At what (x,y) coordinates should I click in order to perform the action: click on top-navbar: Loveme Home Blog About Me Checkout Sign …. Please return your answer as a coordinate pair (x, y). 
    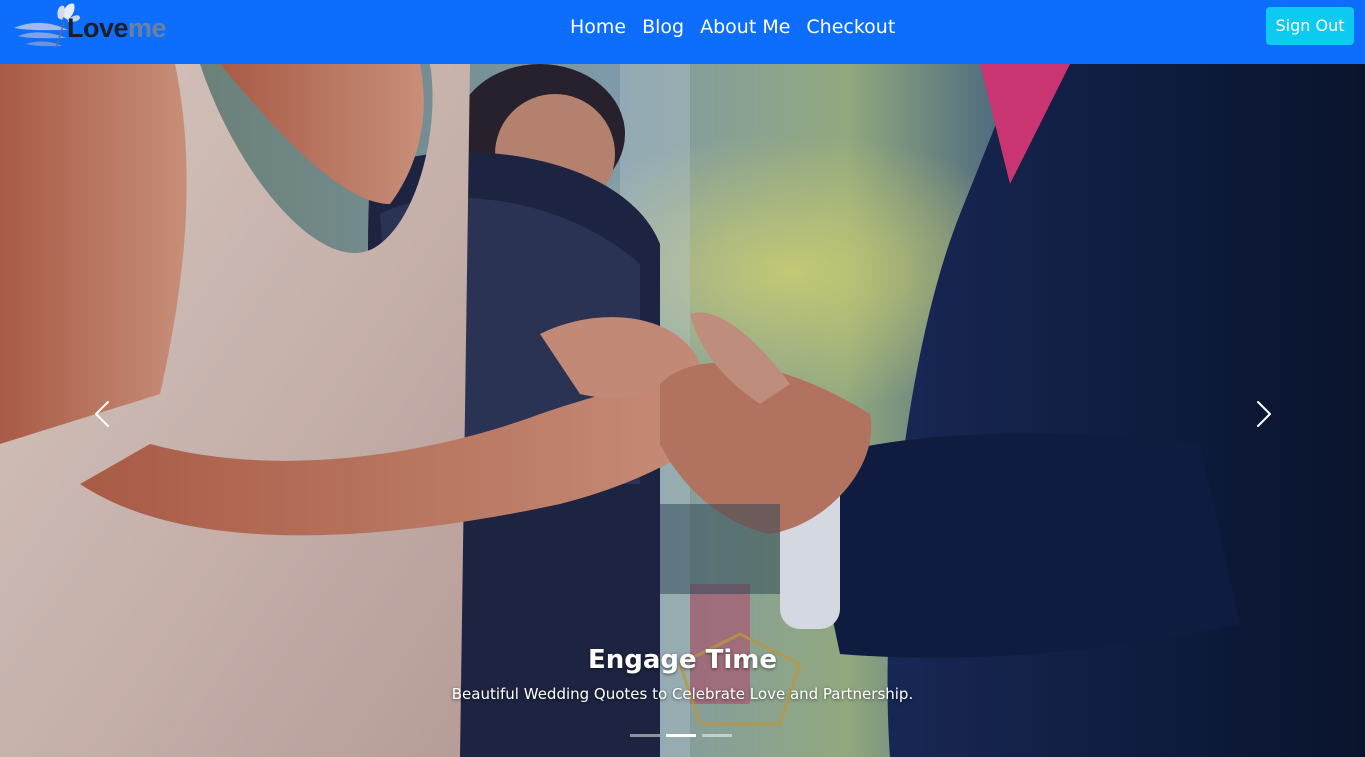
    Looking at the image, I should click on (682, 32).